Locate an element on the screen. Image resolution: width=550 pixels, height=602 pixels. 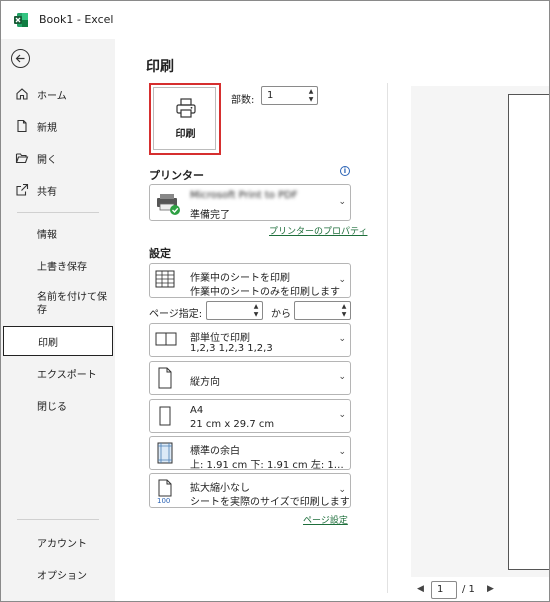
sidebar-item-save-as: 名前を付けて保存 is located at coordinates (72, 304).